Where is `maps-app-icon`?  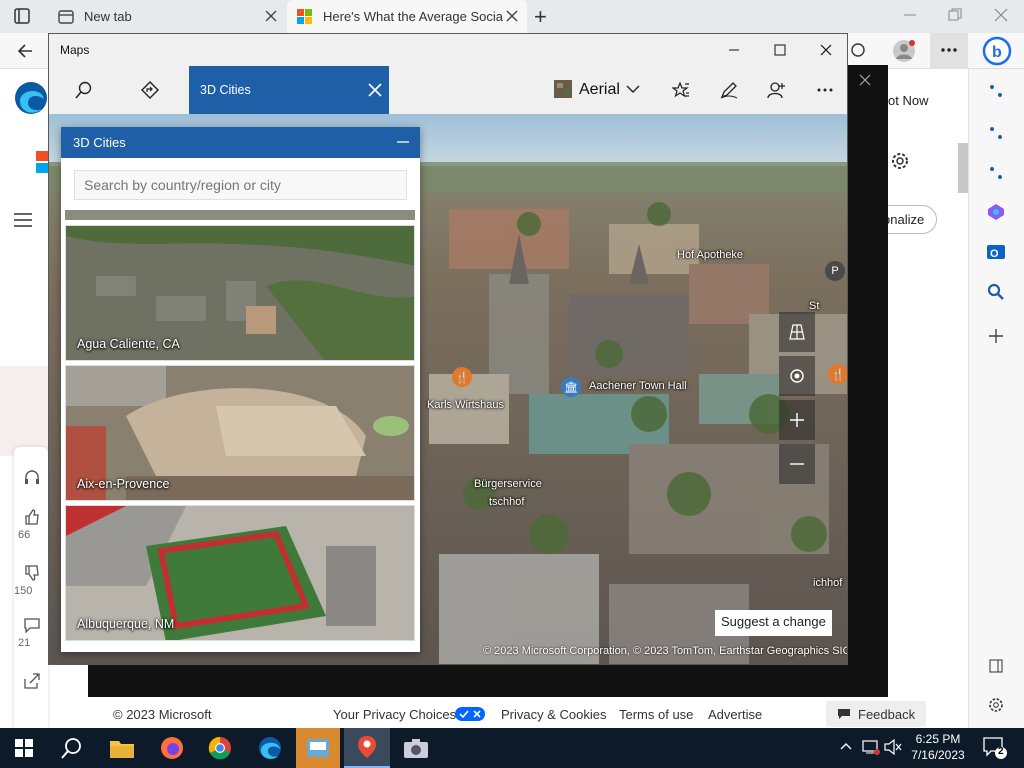 maps-app-icon is located at coordinates (367, 748).